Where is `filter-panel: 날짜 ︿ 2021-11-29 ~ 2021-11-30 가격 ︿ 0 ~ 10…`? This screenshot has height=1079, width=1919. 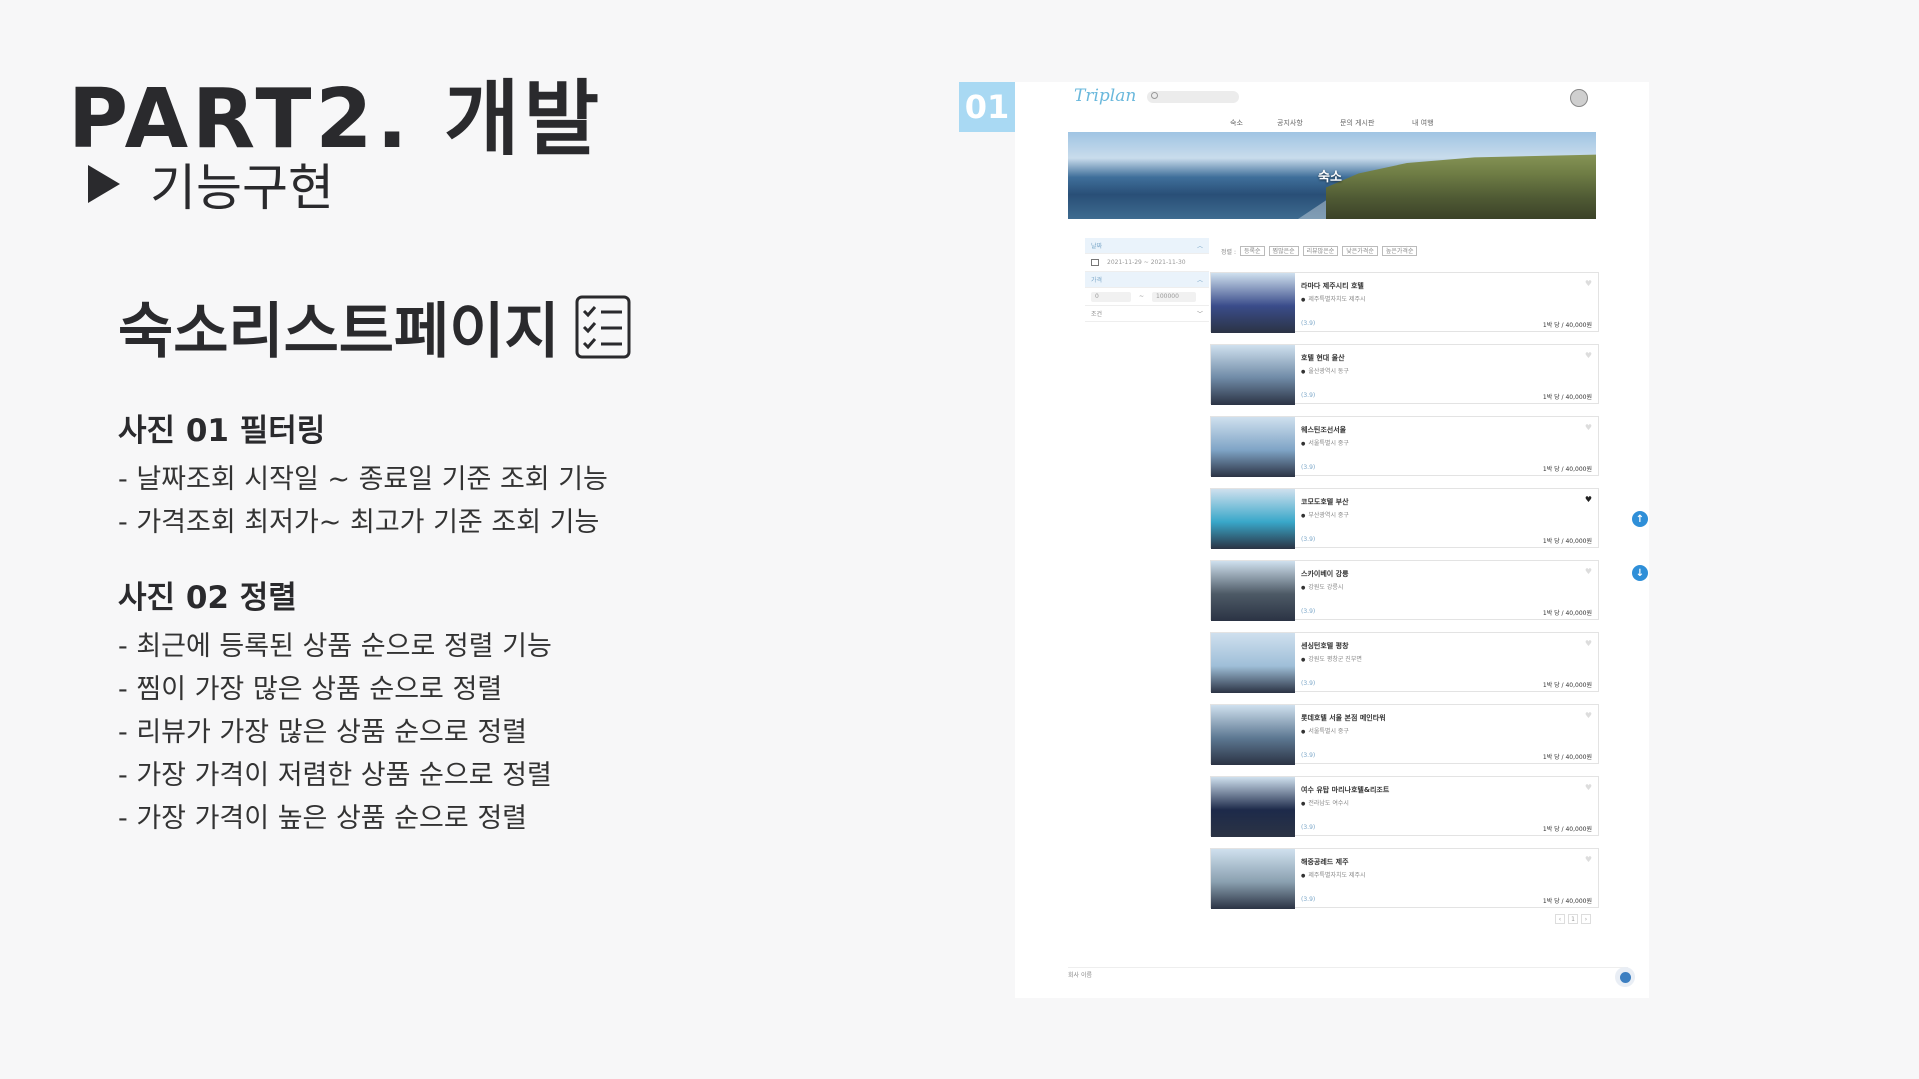 filter-panel: 날짜 ︿ 2021-11-29 ~ 2021-11-30 가격 ︿ 0 ~ 10… is located at coordinates (1147, 280).